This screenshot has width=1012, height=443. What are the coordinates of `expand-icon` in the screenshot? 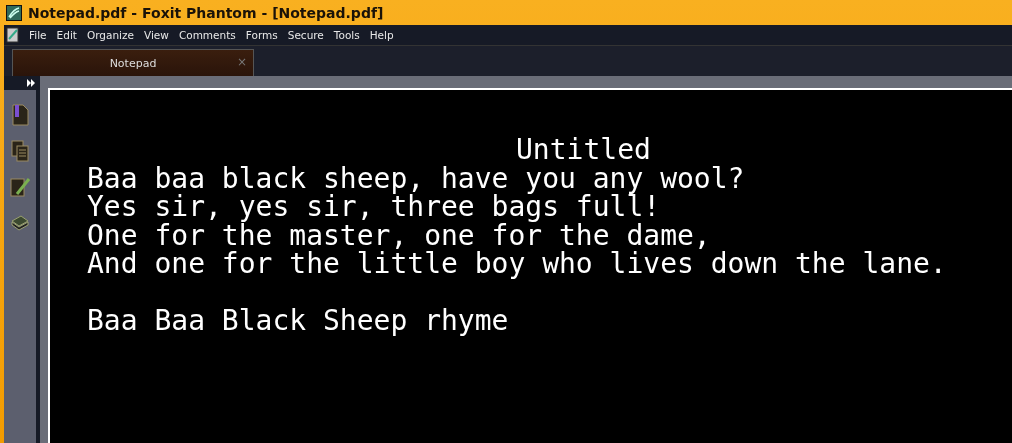 It's located at (31, 83).